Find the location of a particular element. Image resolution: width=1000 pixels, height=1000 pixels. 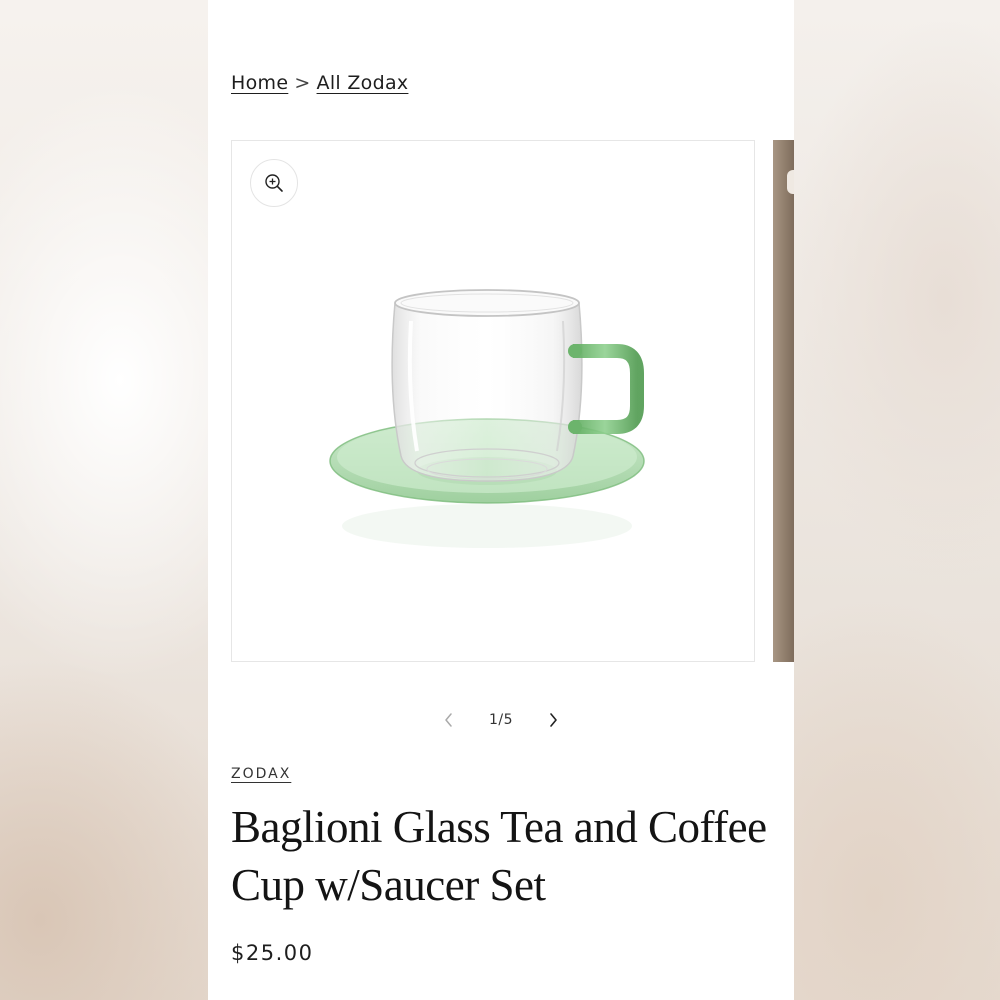

breadcrumb-collection-link: All Zodax is located at coordinates (363, 83).